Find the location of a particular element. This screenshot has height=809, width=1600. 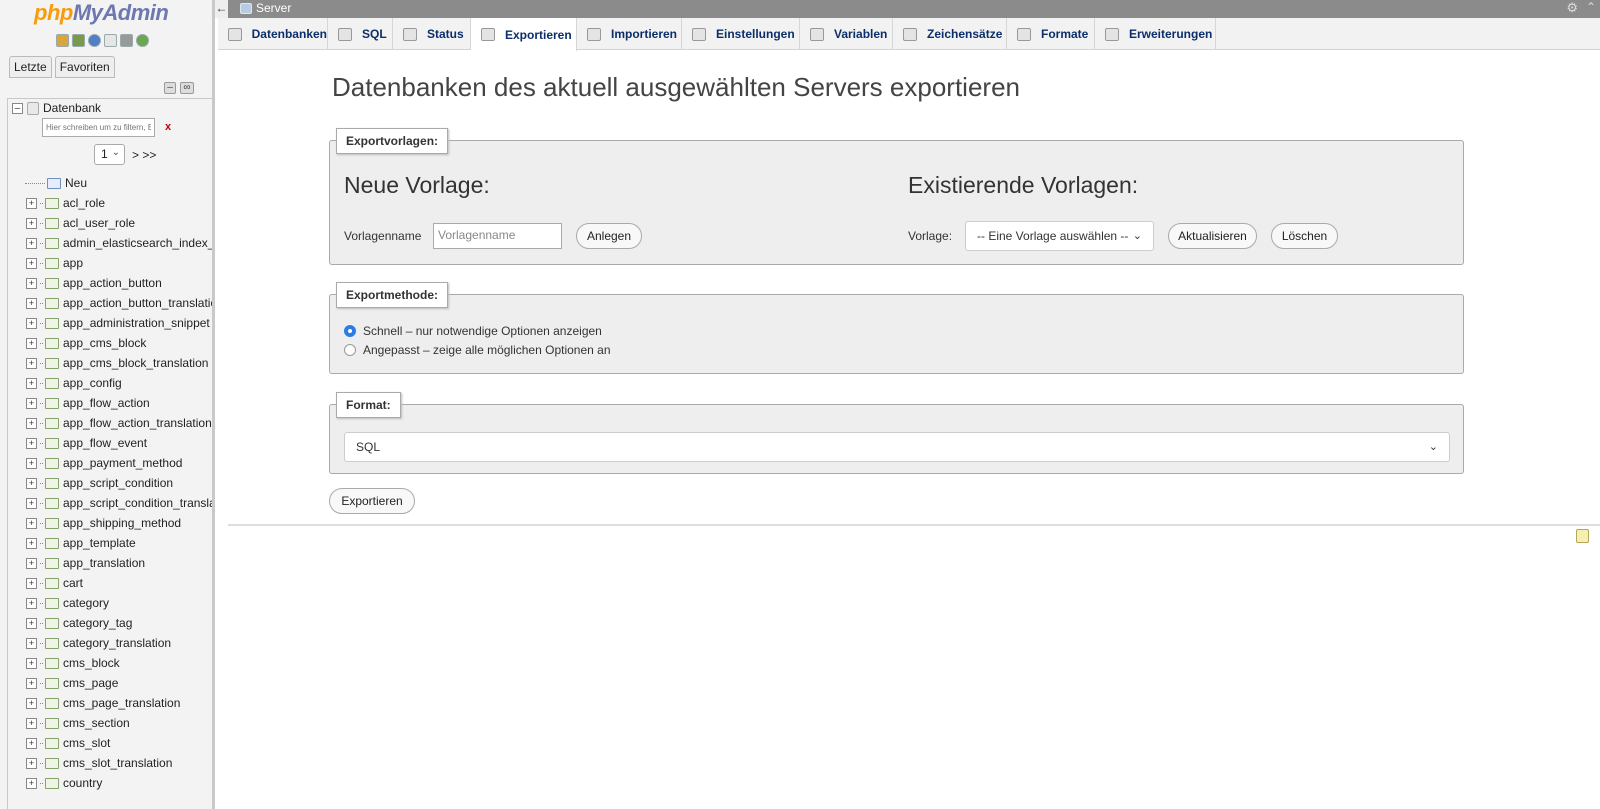

collapse-all-icon: – is located at coordinates (170, 88).